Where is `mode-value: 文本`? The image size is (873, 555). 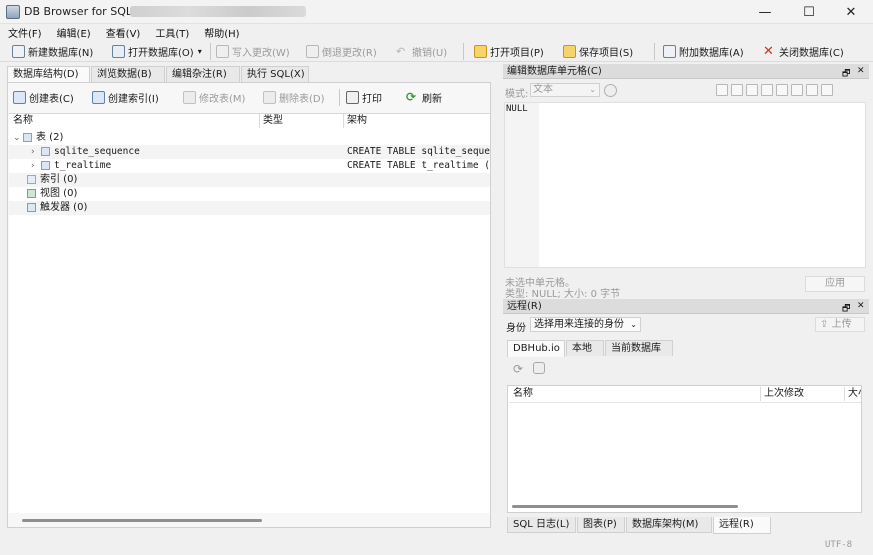
mode-value: 文本 is located at coordinates (543, 89).